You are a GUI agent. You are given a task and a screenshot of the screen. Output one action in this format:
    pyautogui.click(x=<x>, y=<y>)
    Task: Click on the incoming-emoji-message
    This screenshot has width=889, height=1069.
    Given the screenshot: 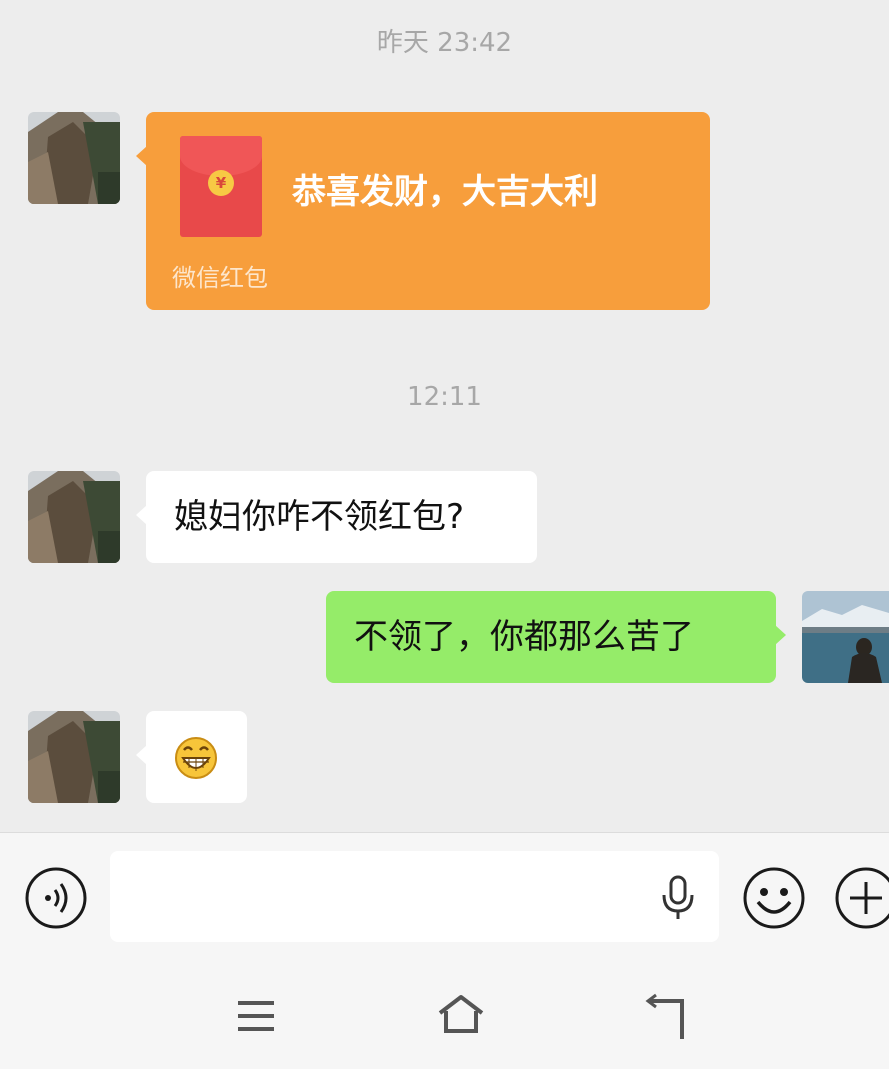 What is the action you would take?
    pyautogui.click(x=191, y=757)
    